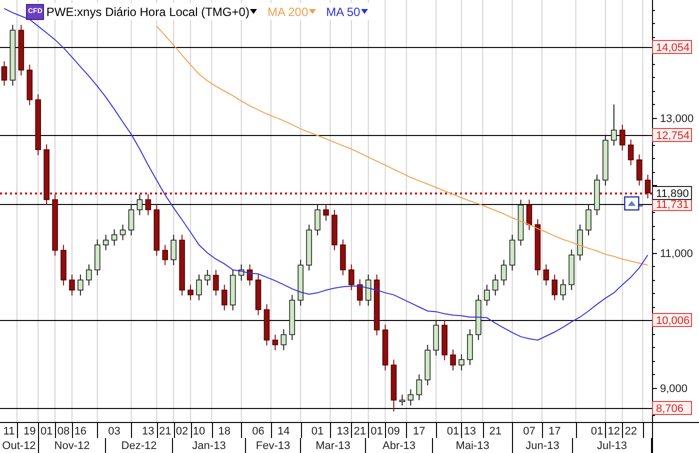 The width and height of the screenshot is (699, 453). I want to click on price-label: 12,754, so click(672, 135).